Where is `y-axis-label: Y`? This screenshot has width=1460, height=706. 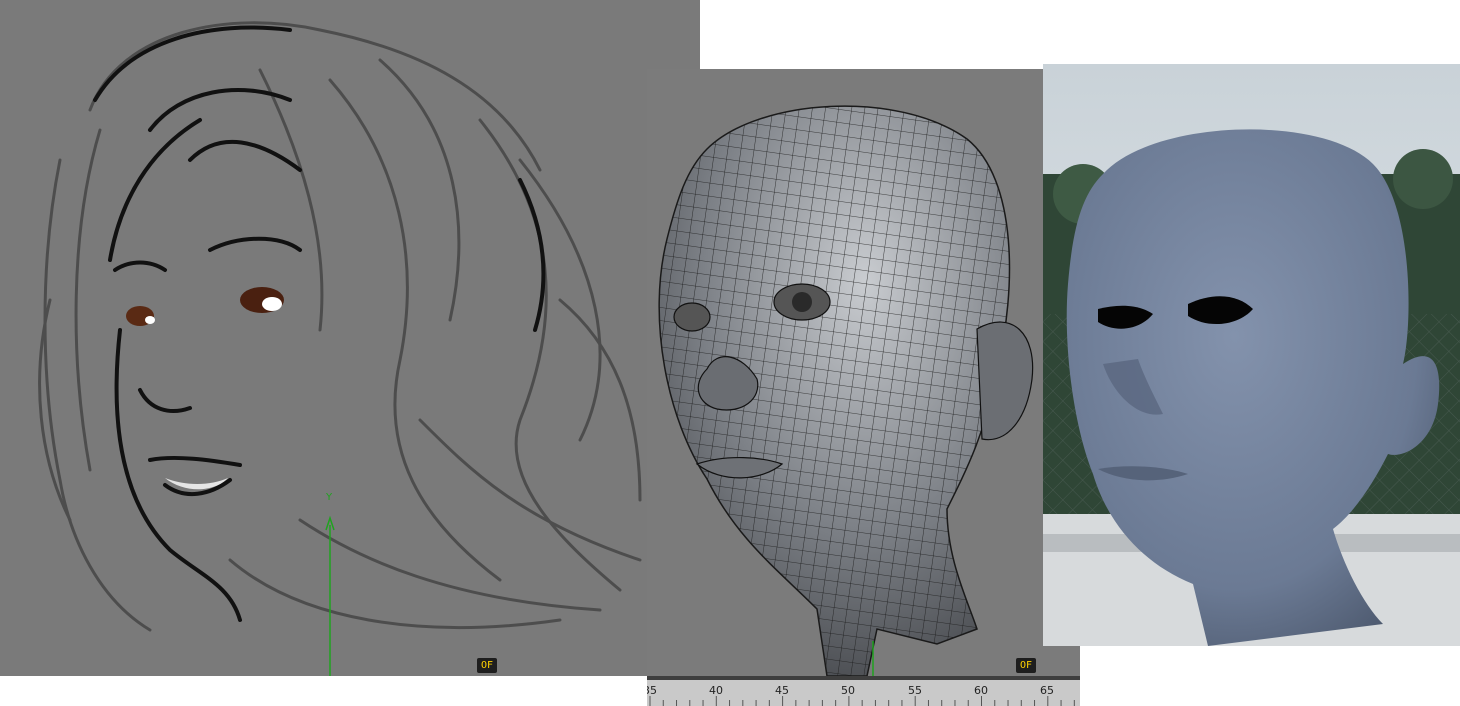 y-axis-label: Y is located at coordinates (329, 497).